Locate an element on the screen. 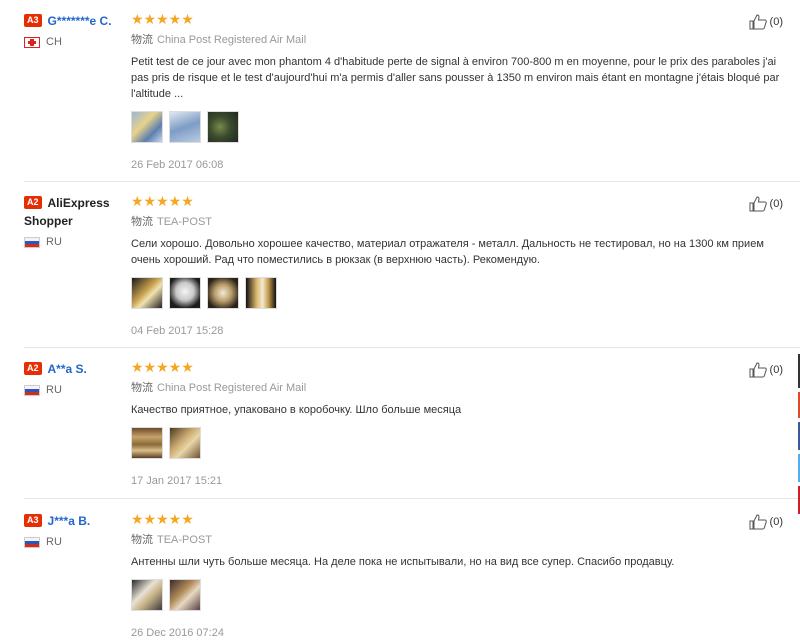 The image size is (800, 640). review-date: 26 Dec 2016 07:24 is located at coordinates (177, 633).